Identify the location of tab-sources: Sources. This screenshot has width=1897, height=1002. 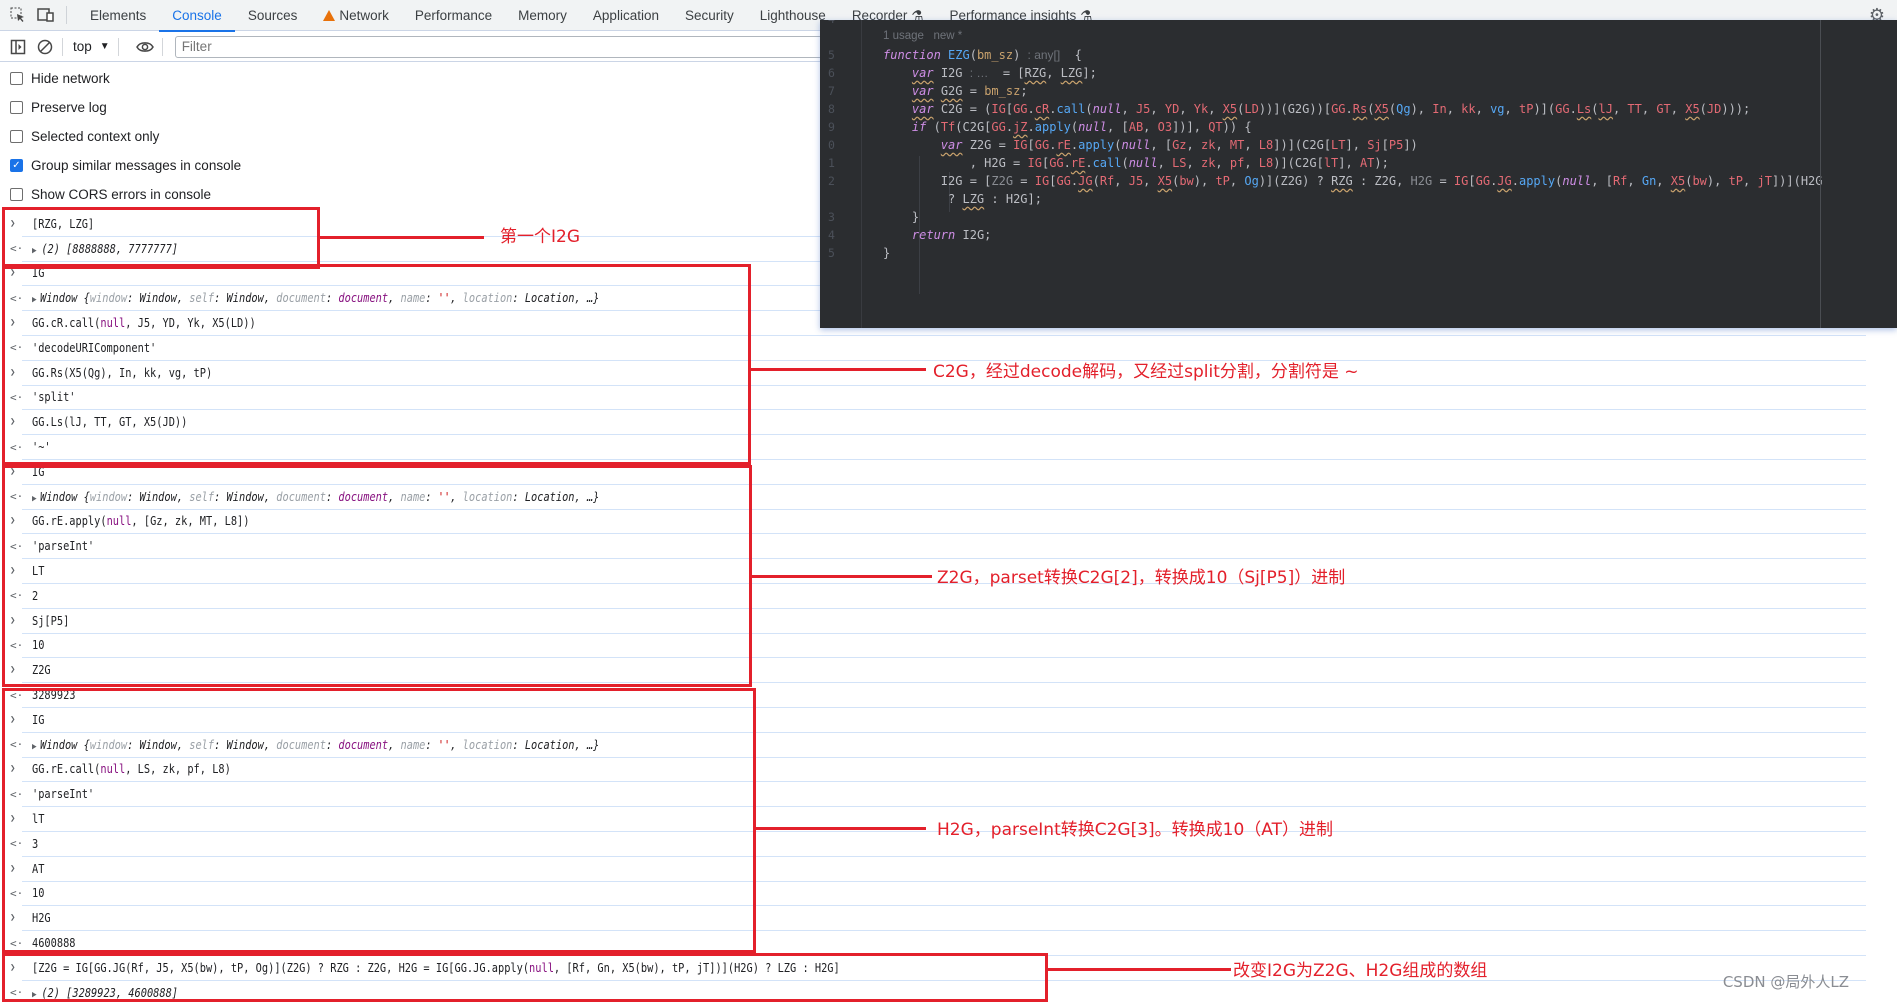
(273, 15).